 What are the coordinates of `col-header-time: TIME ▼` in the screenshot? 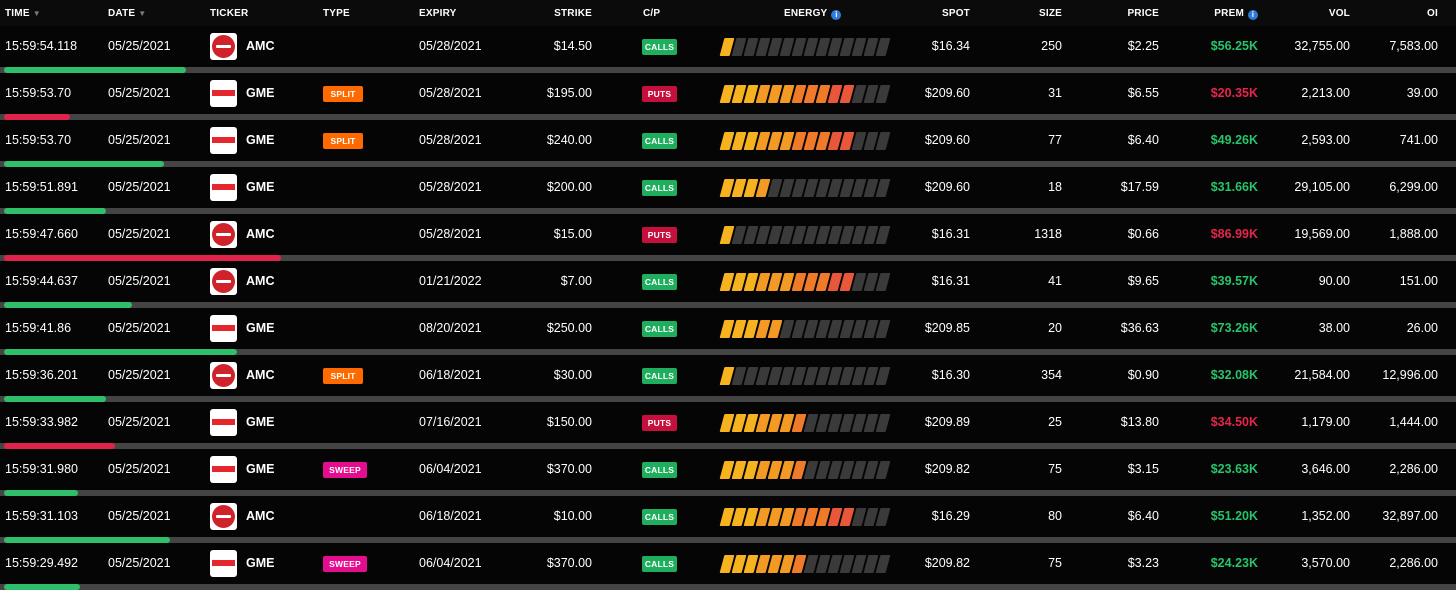 It's located at (23, 13).